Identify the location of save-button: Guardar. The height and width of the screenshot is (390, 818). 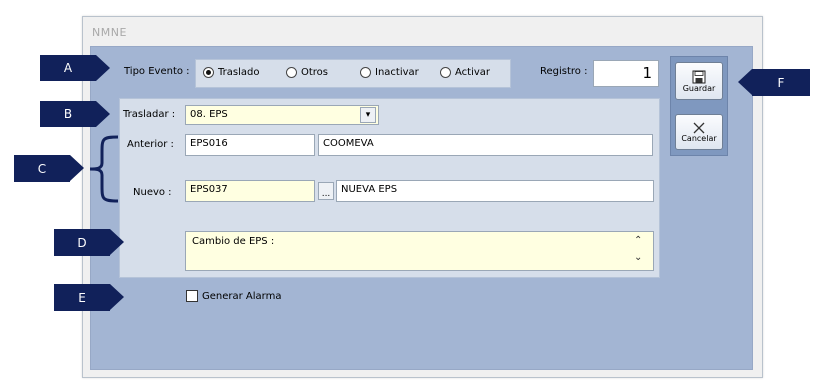
(699, 81).